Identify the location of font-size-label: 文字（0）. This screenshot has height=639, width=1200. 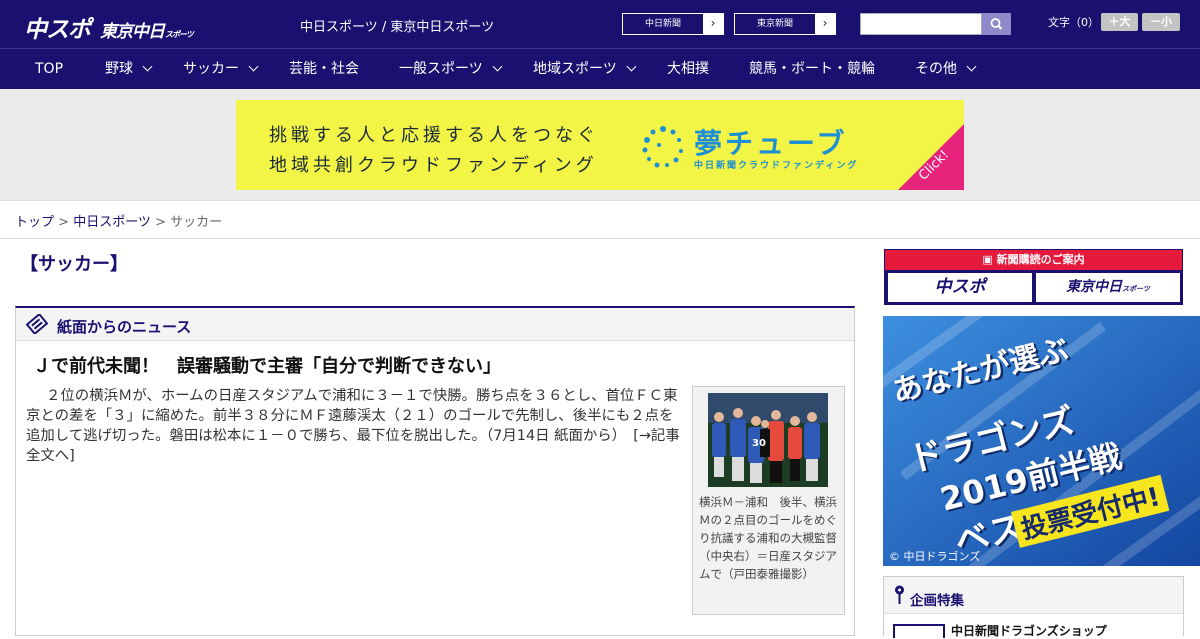
(1073, 22).